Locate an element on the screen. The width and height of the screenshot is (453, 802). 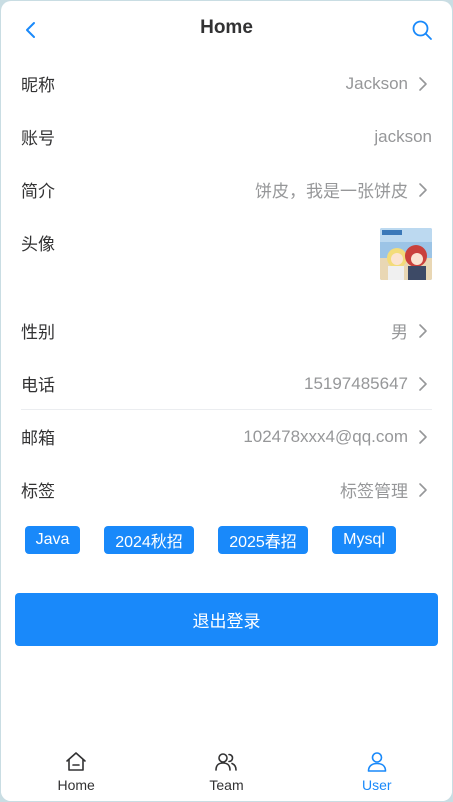
tags-manage-value: 标签管理 is located at coordinates (374, 491).